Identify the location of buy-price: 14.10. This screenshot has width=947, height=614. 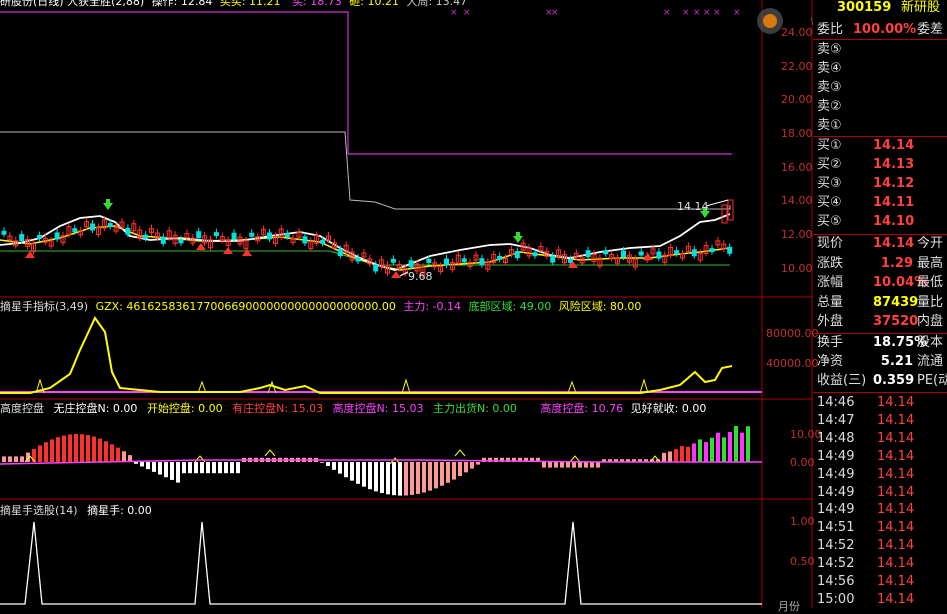
(894, 221).